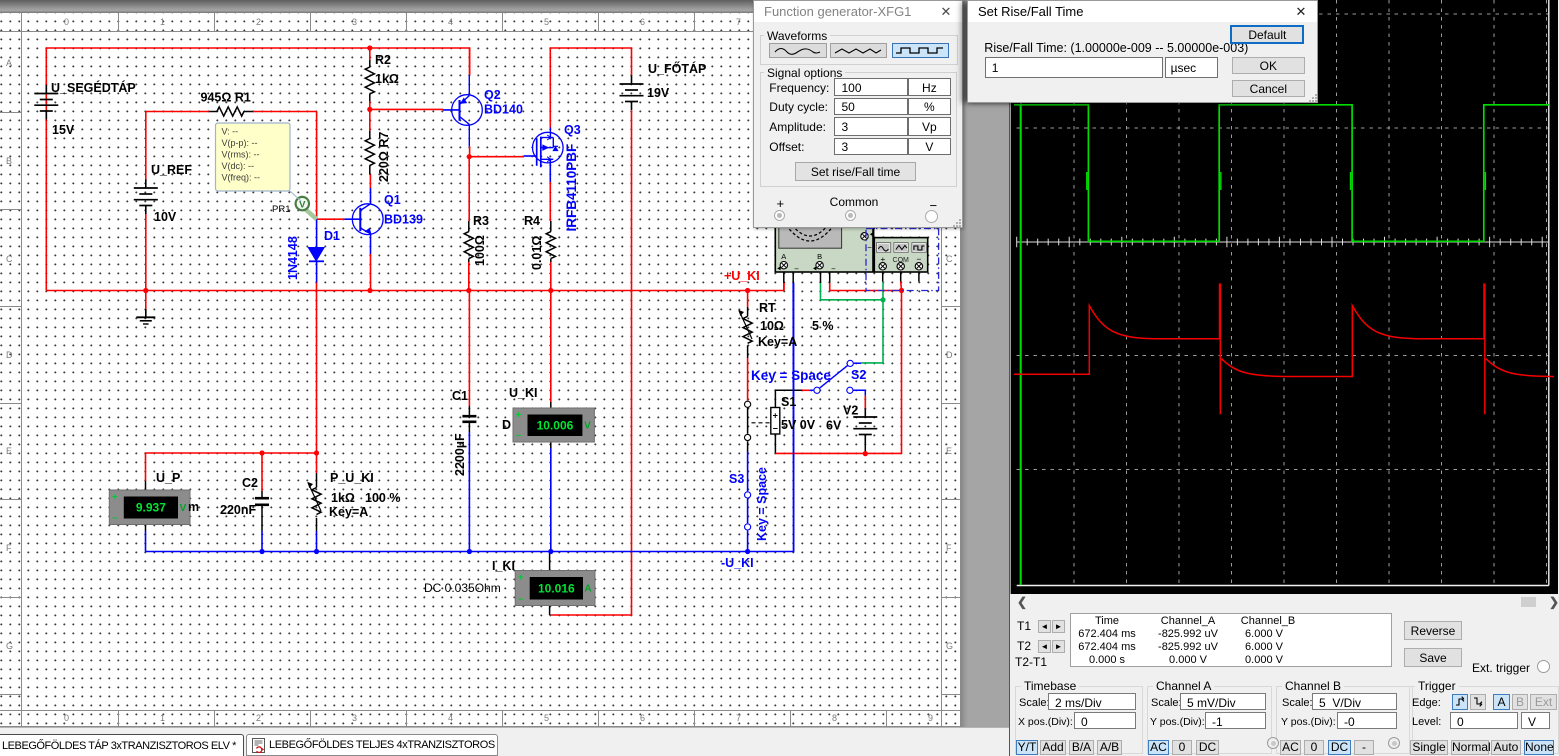 This screenshot has height=756, width=1559. Describe the element at coordinates (480, 250) in the screenshot. I see `svg-text: 100Ω` at that location.